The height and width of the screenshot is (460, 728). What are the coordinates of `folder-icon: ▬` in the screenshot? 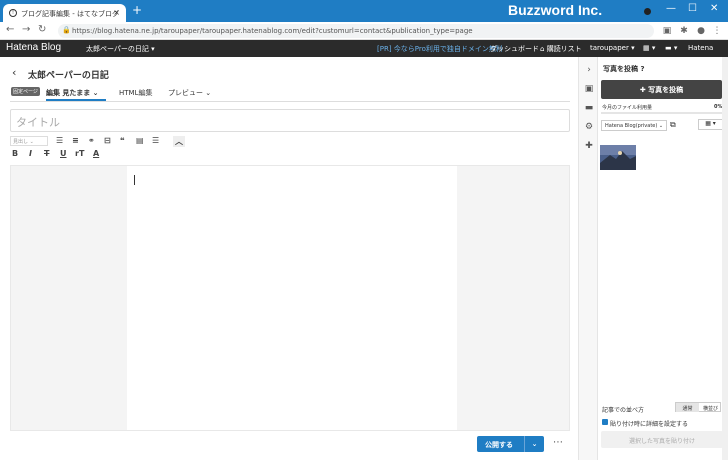 It's located at (589, 109).